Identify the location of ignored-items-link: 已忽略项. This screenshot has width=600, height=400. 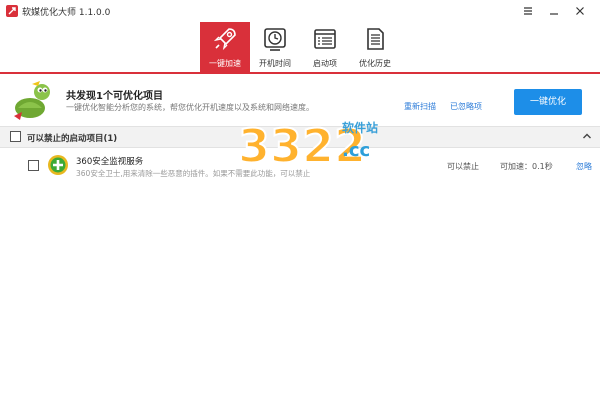
(466, 106).